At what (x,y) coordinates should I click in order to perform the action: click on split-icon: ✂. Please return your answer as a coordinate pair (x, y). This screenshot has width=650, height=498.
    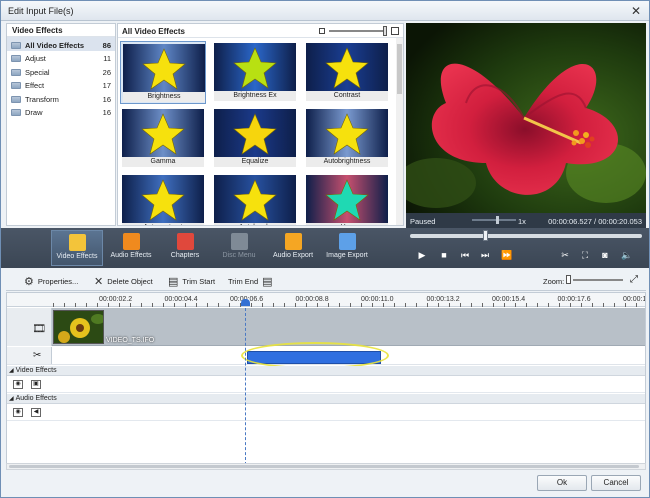
    Looking at the image, I should click on (565, 255).